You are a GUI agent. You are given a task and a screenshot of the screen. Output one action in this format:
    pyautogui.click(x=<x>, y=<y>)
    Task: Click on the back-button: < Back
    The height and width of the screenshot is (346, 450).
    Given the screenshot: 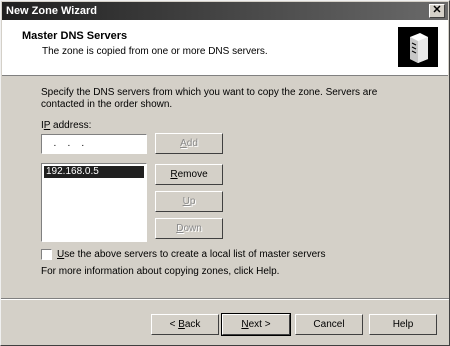 What is the action you would take?
    pyautogui.click(x=185, y=324)
    